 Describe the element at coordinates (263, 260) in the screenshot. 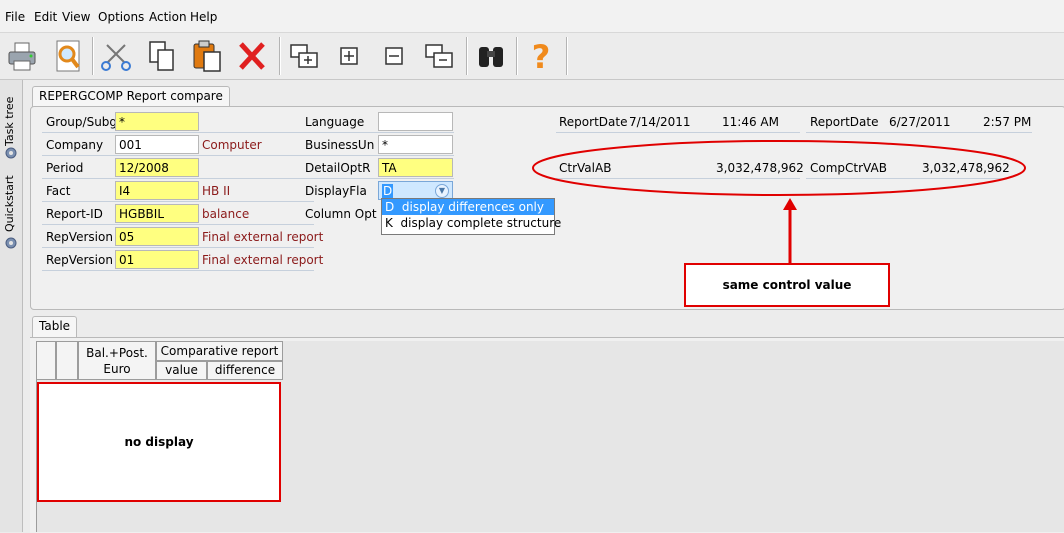

I see `repversion-compare-description: Final external report` at that location.